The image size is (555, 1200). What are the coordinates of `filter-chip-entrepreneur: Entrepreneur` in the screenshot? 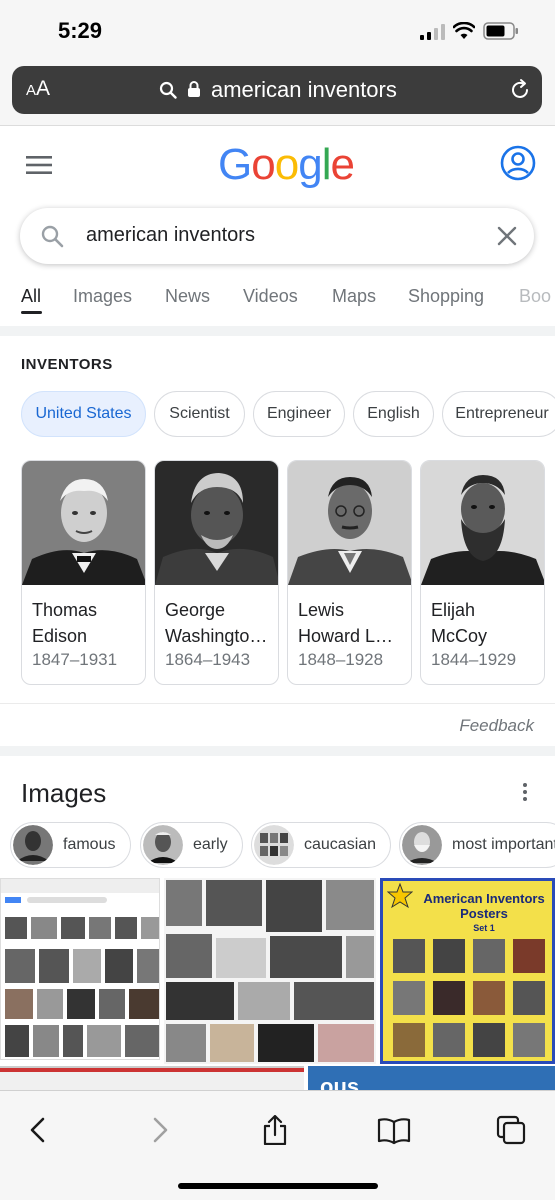 It's located at (498, 414).